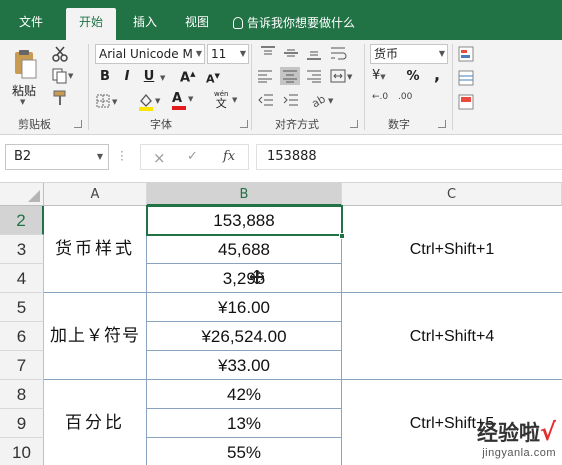 The image size is (562, 465). What do you see at coordinates (244, 278) in the screenshot?
I see `value-cell: 3,295` at bounding box center [244, 278].